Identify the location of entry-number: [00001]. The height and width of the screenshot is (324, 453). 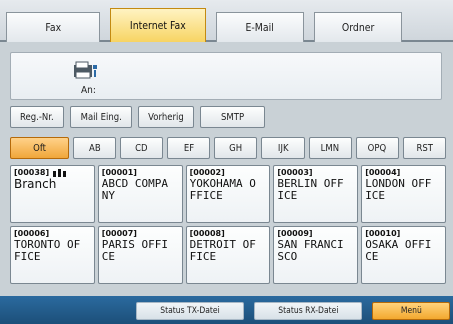
(119, 172).